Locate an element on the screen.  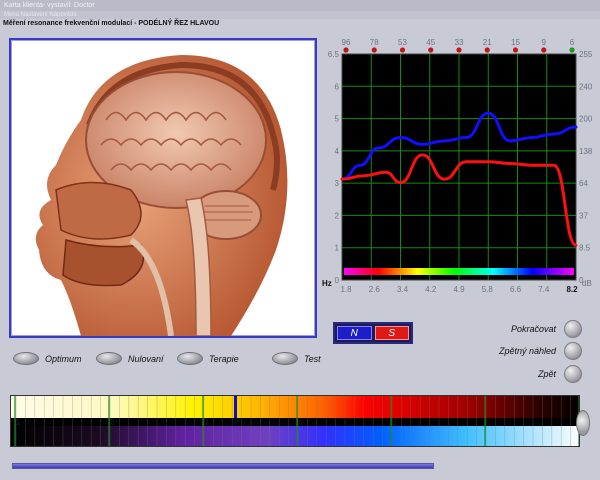
optimum-label: Optimum is located at coordinates (63, 358).